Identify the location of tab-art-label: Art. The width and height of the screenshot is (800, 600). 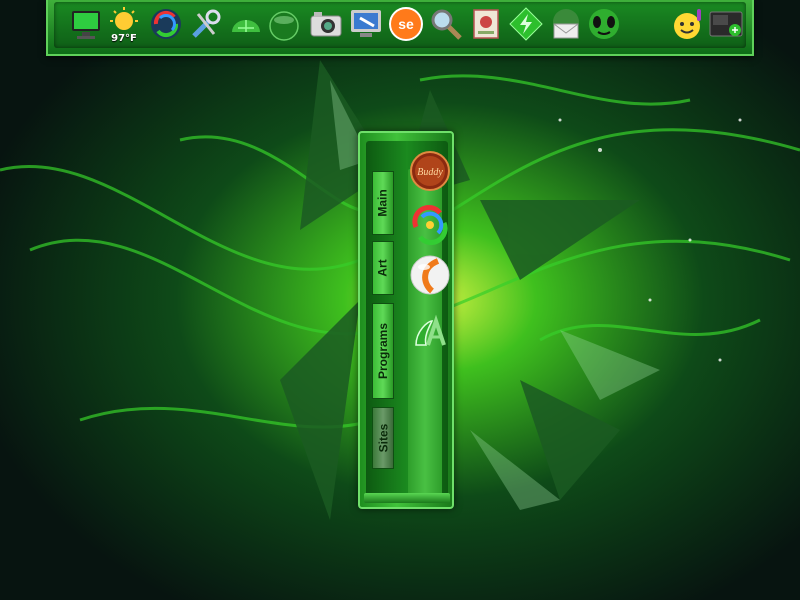
(383, 268).